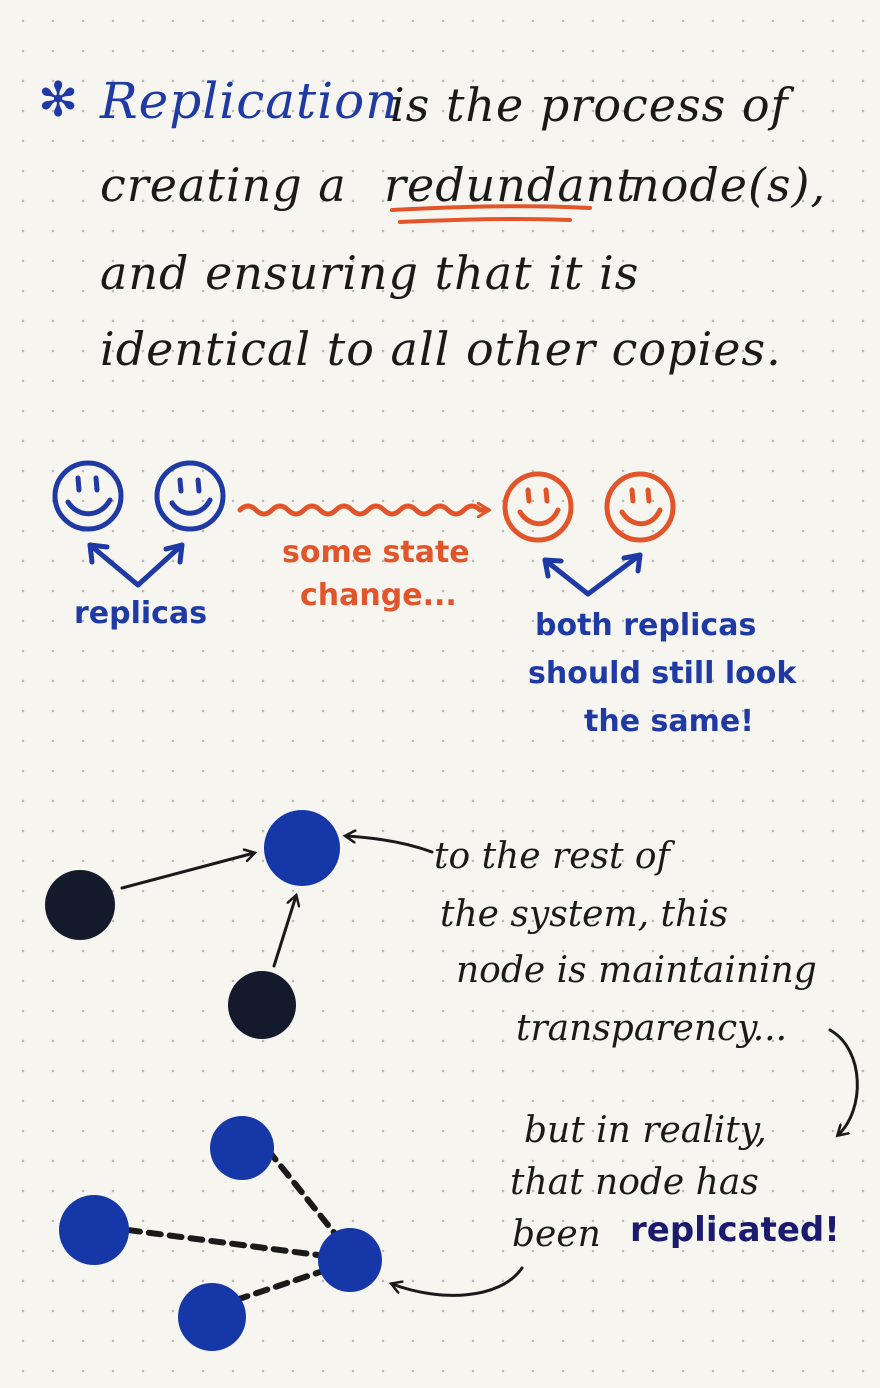  Describe the element at coordinates (538, 507) in the screenshot. I see `smiley-icon-orange-left` at that location.